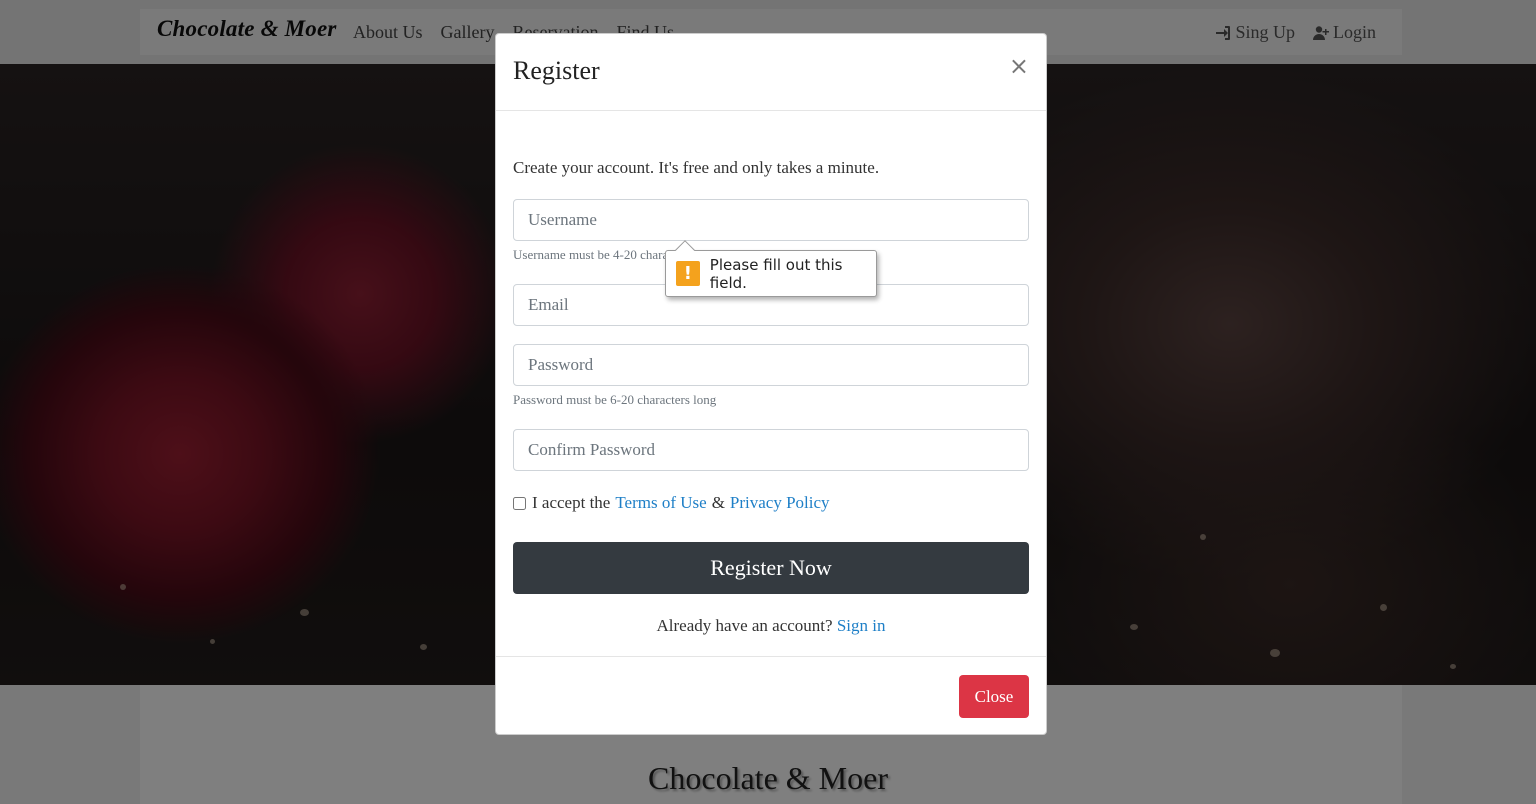  What do you see at coordinates (771, 450) in the screenshot?
I see `confirm-password-input` at bounding box center [771, 450].